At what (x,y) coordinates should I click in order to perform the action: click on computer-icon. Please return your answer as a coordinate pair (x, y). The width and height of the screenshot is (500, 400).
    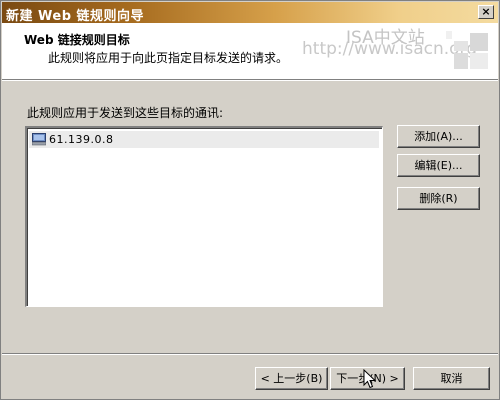
    Looking at the image, I should click on (39, 139).